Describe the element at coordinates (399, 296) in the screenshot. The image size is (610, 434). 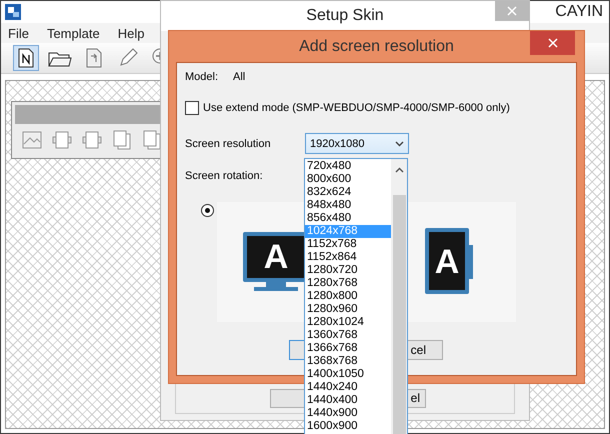
I see `scrollbar` at that location.